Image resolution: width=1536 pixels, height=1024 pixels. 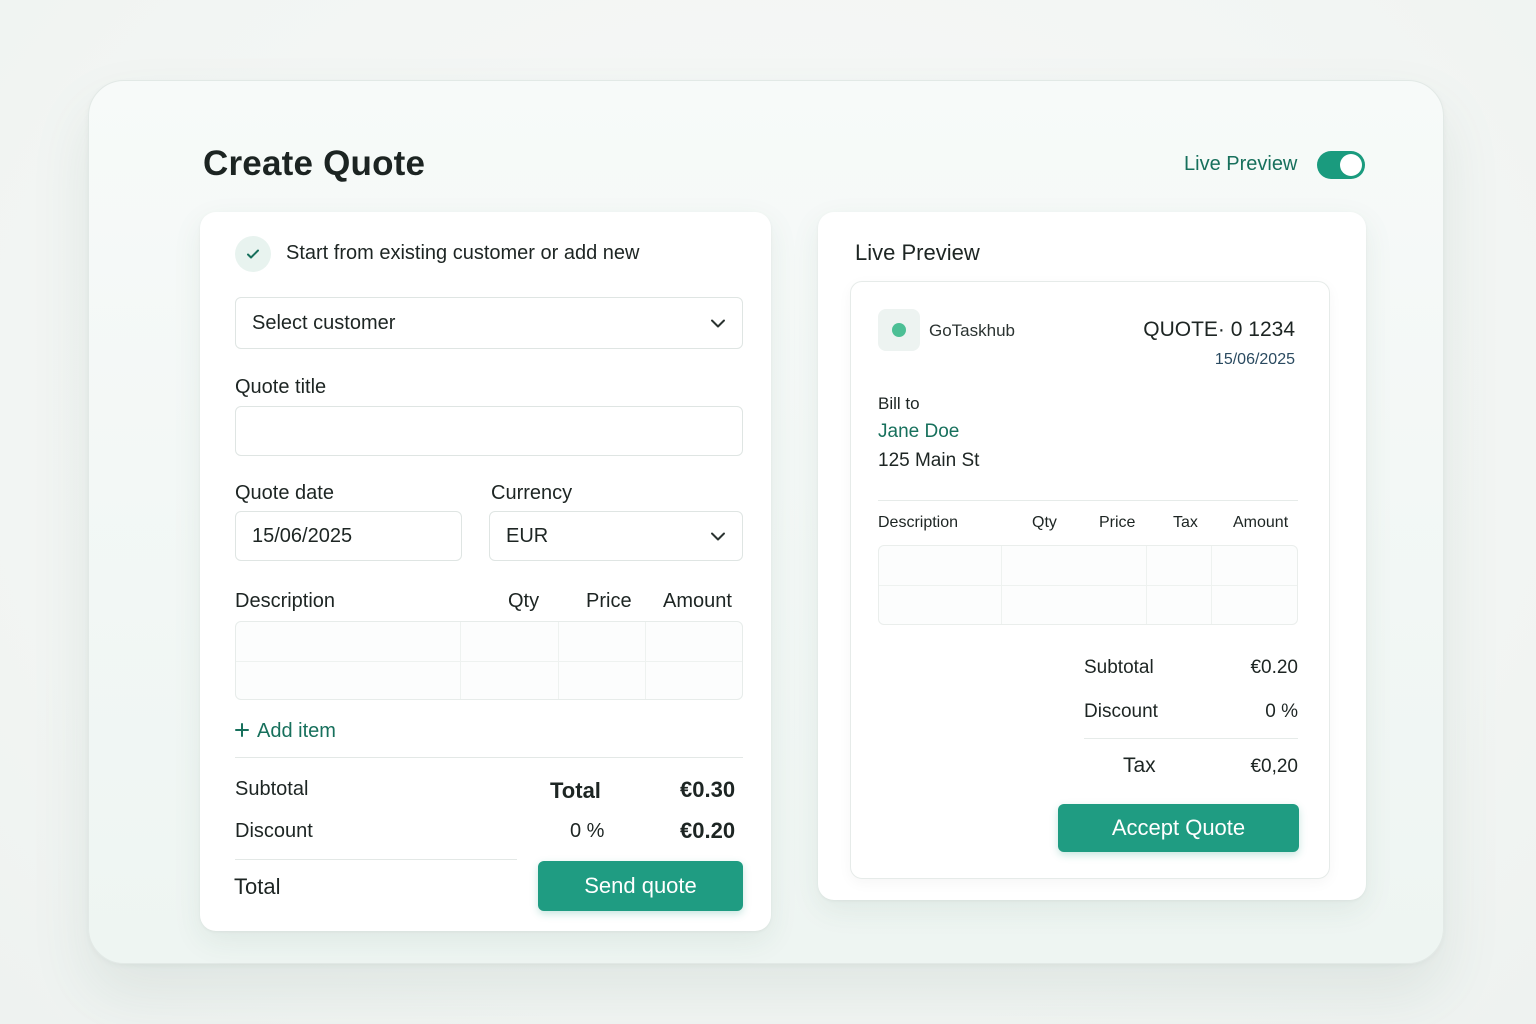 What do you see at coordinates (302, 535) in the screenshot?
I see `quote-date-value: 15/06/2025` at bounding box center [302, 535].